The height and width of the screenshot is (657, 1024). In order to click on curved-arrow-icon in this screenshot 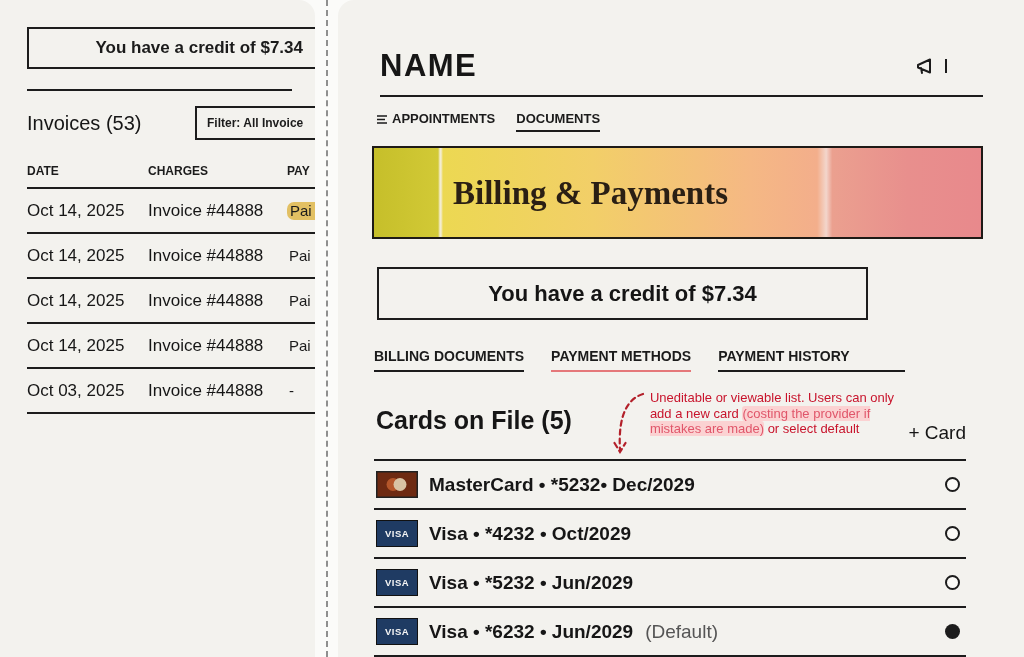, I will do `click(629, 423)`.